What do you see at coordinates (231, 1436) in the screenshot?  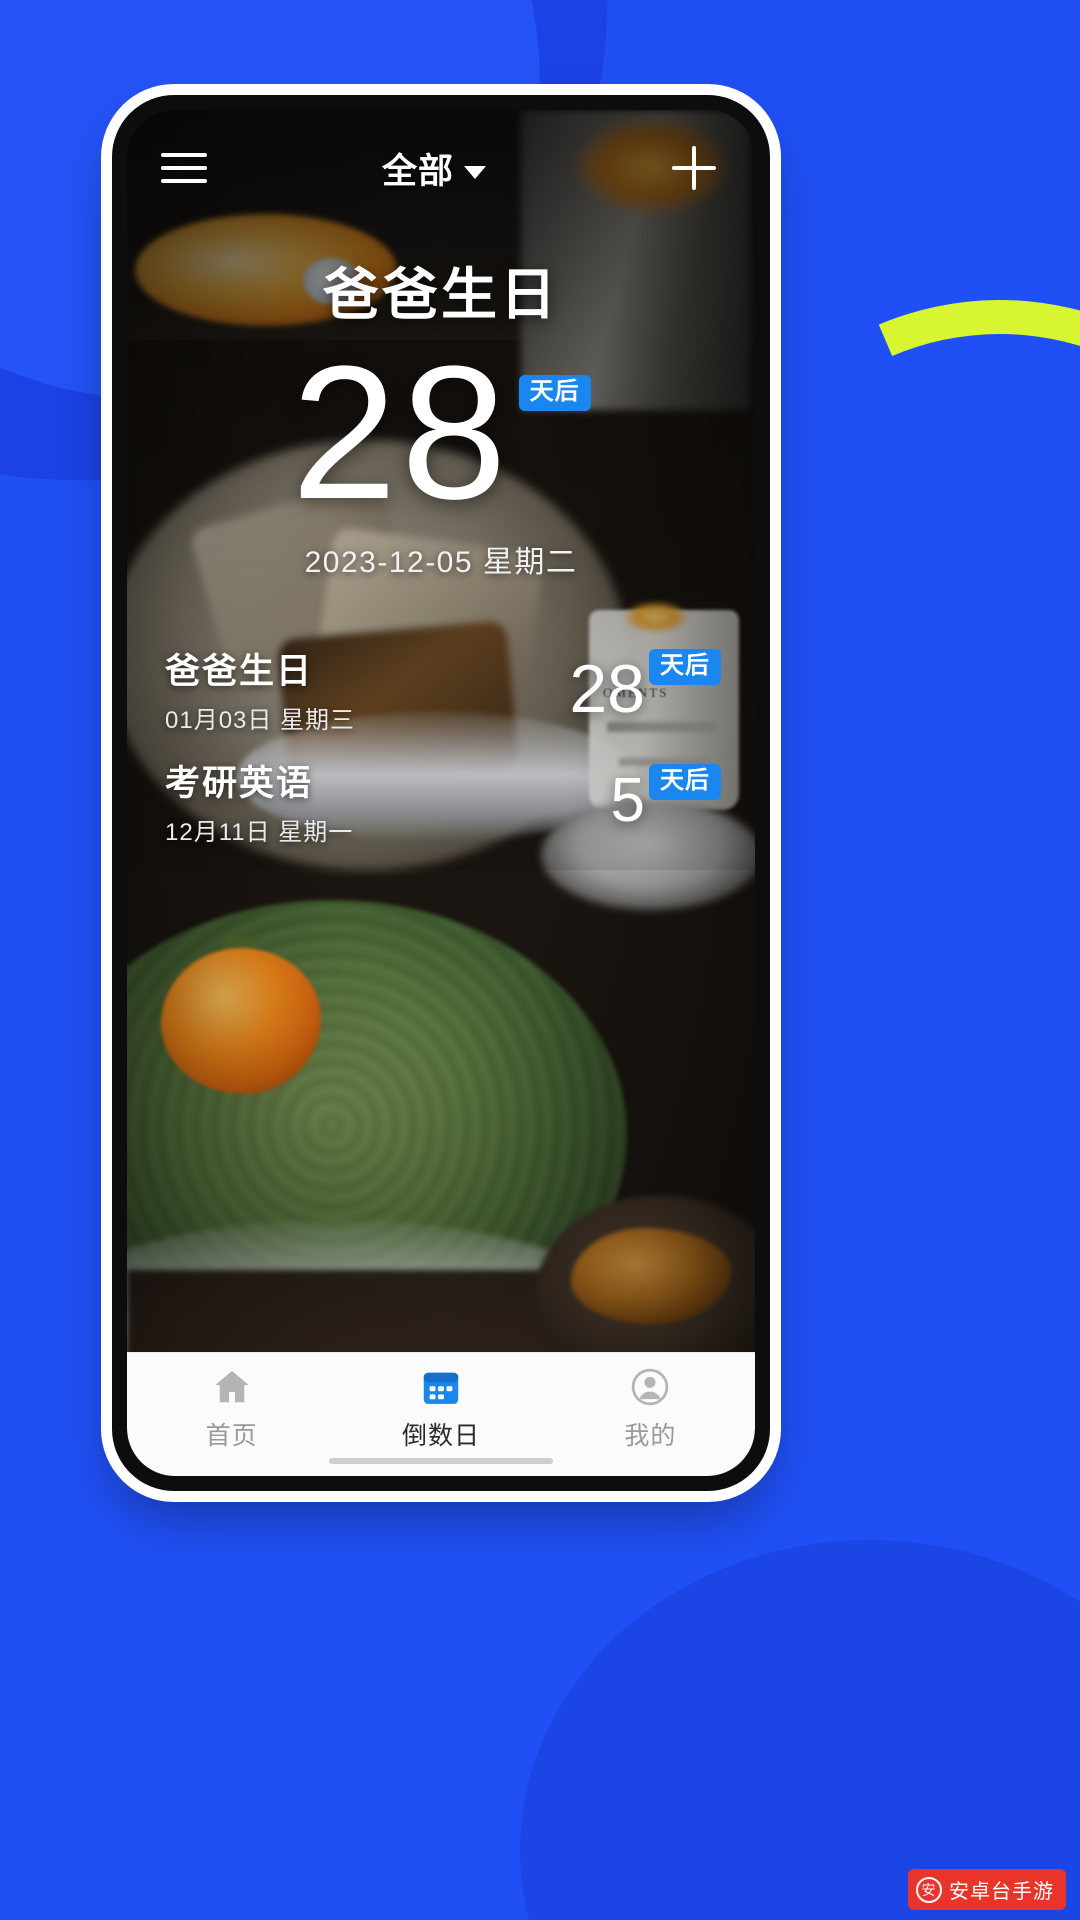 I see `nav-label-home: 首页` at bounding box center [231, 1436].